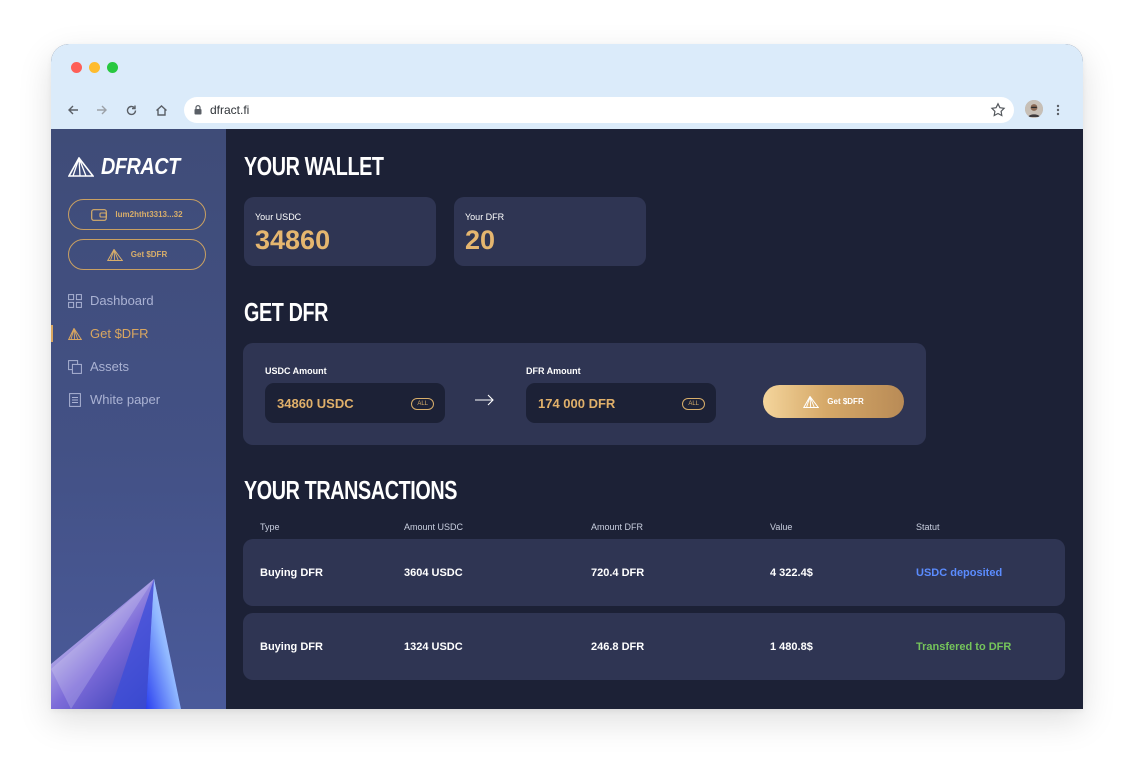 This screenshot has height=767, width=1135. Describe the element at coordinates (351, 490) in the screenshot. I see `transactions-title: YOUR TRANSACTIONS` at that location.